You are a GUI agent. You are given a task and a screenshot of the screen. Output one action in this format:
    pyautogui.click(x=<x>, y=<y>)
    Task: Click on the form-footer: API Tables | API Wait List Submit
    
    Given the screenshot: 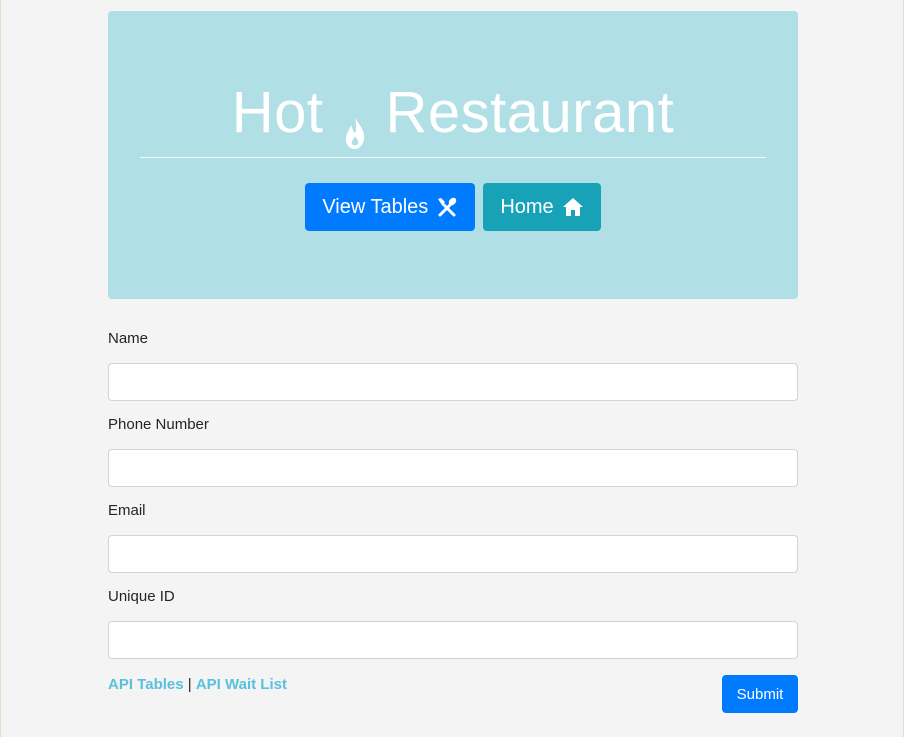 What is the action you would take?
    pyautogui.click(x=453, y=695)
    